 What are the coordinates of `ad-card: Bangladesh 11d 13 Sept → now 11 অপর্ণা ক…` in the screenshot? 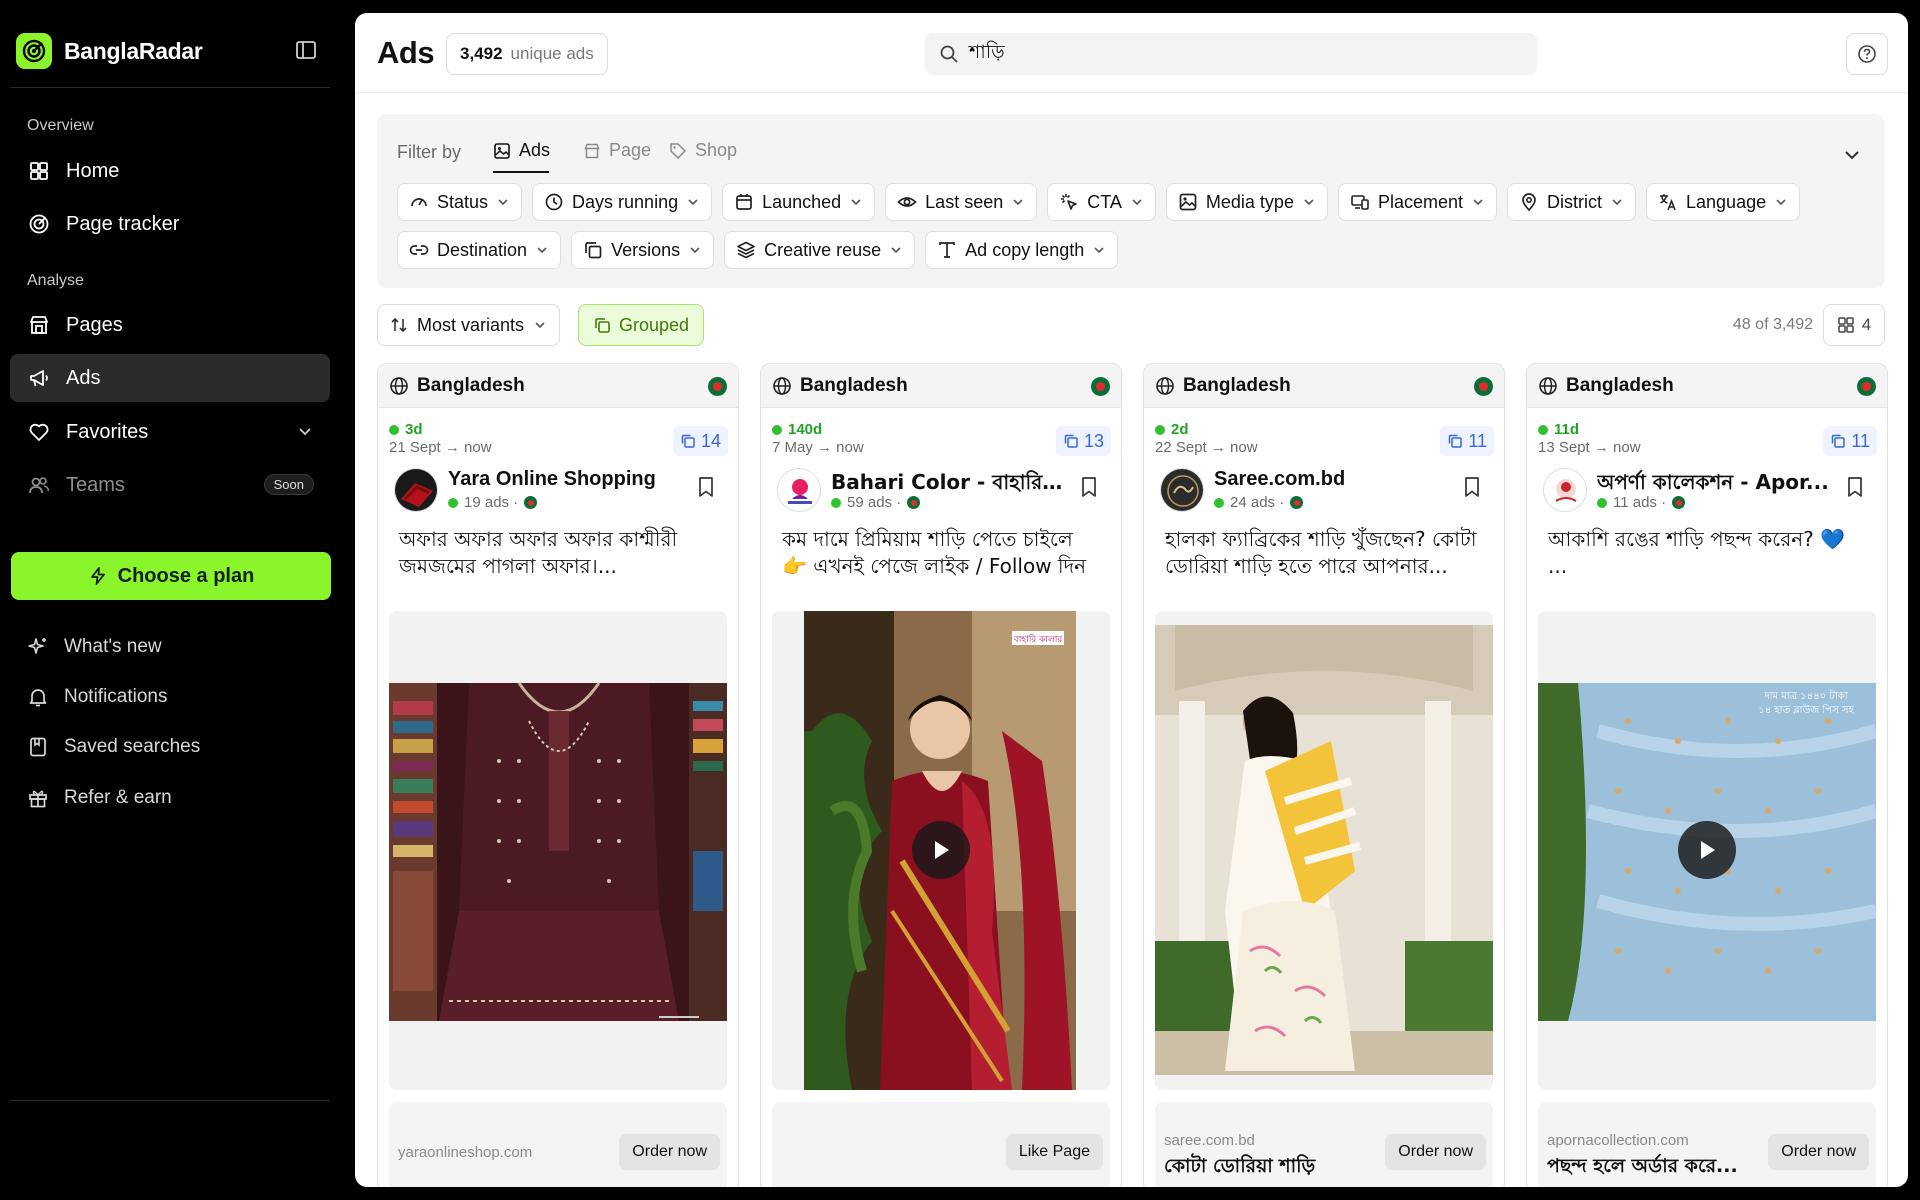 It's located at (1707, 775).